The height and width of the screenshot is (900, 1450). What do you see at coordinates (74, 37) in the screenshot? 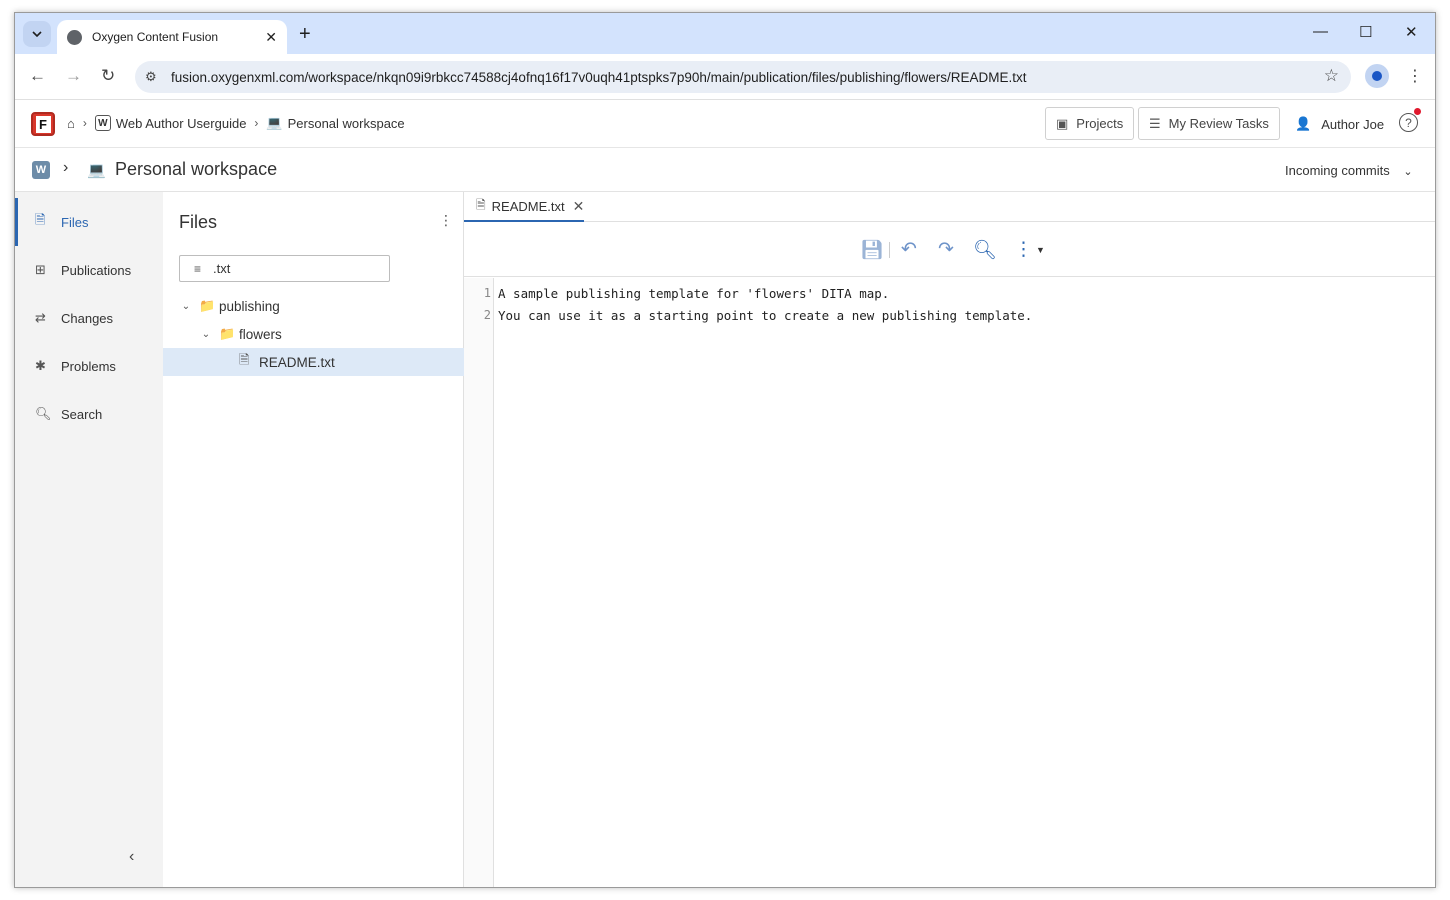
I see `site-favicon-icon` at bounding box center [74, 37].